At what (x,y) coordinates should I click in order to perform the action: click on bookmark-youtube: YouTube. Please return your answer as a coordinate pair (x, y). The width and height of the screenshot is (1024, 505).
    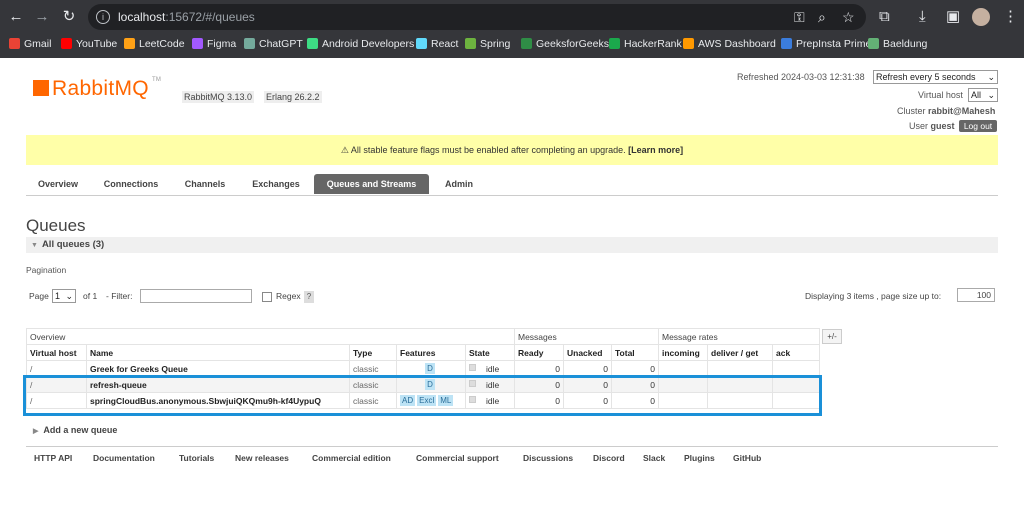
    Looking at the image, I should click on (89, 44).